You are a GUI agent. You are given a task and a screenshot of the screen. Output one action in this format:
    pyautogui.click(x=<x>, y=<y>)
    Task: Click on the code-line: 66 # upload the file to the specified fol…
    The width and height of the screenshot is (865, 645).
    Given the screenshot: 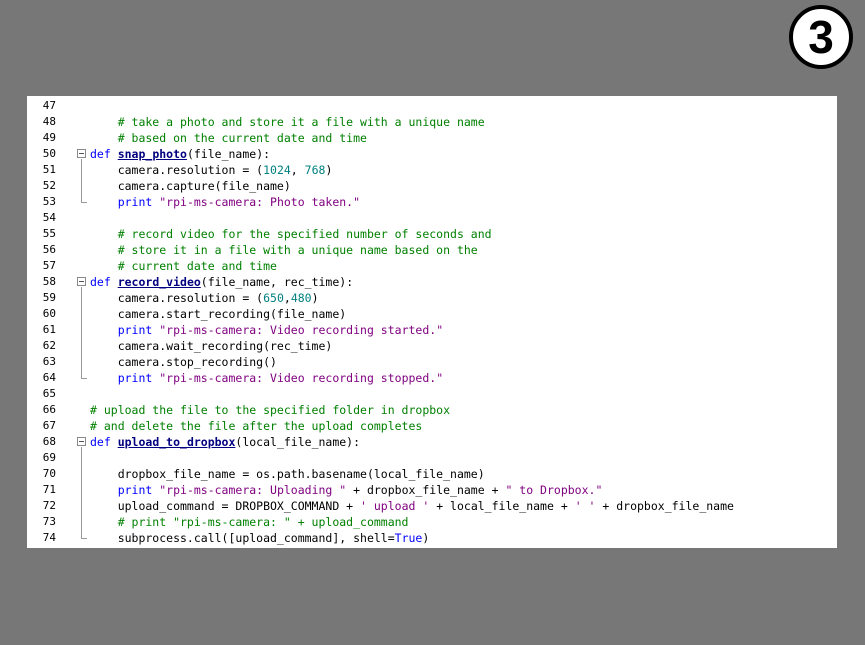 What is the action you would take?
    pyautogui.click(x=432, y=410)
    